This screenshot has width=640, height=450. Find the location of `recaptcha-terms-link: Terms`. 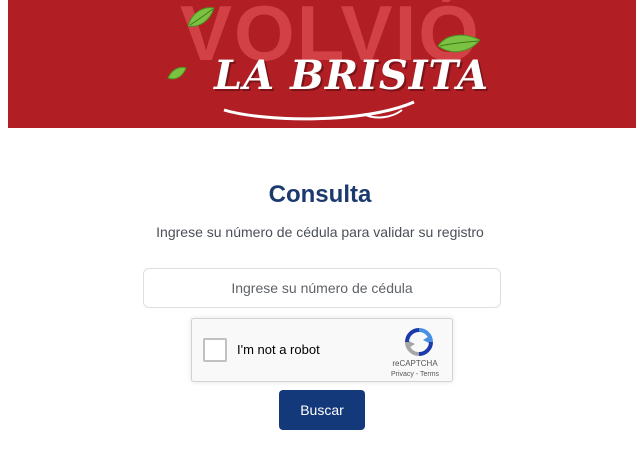

recaptcha-terms-link: Terms is located at coordinates (429, 374).